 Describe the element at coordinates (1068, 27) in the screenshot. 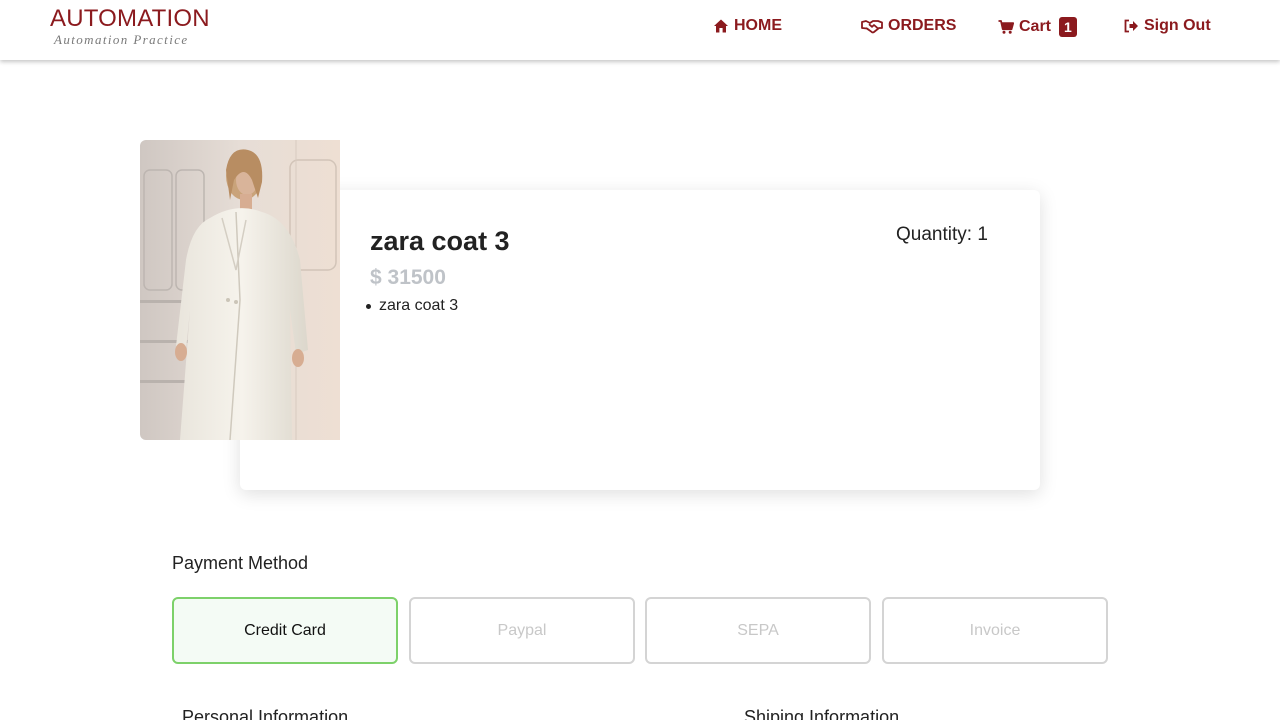

I see `cart-count-badge: 1` at that location.